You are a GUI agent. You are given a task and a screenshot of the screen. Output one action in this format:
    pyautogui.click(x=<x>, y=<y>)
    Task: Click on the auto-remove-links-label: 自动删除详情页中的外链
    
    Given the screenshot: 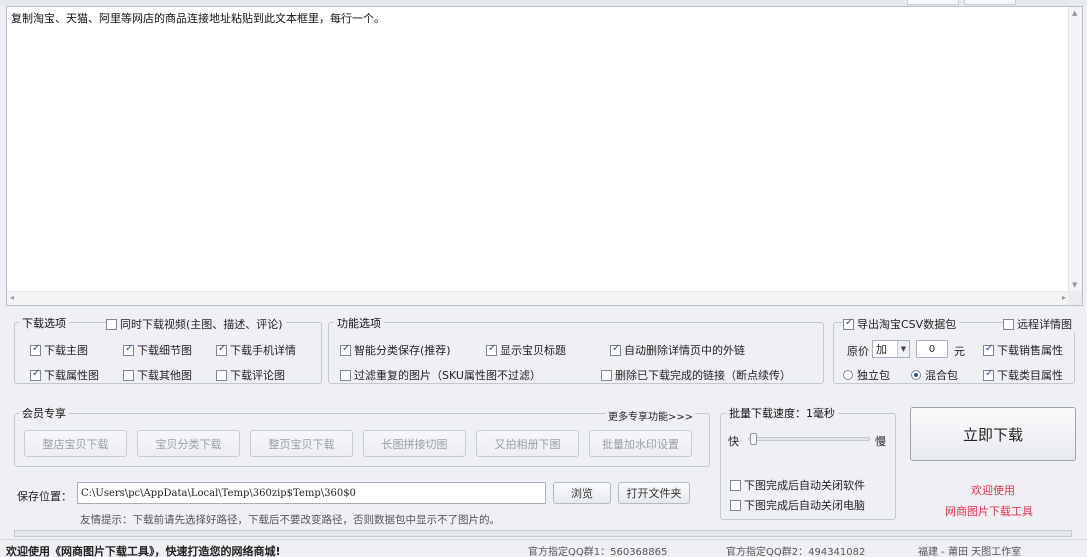 What is the action you would take?
    pyautogui.click(x=684, y=350)
    